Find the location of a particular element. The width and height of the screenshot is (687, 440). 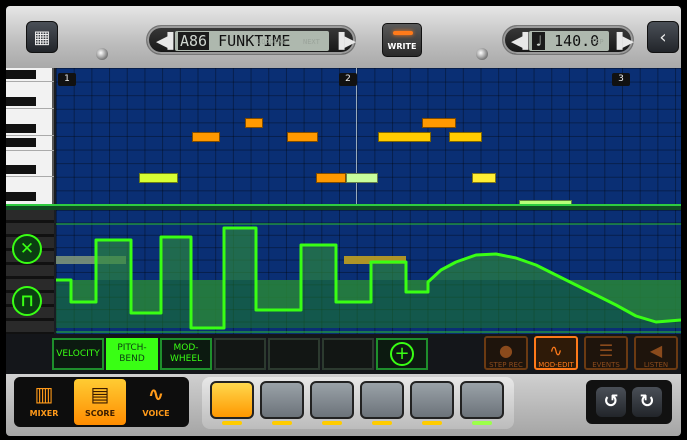

tab-mod-wheel: MOD-WHEEL is located at coordinates (186, 354).